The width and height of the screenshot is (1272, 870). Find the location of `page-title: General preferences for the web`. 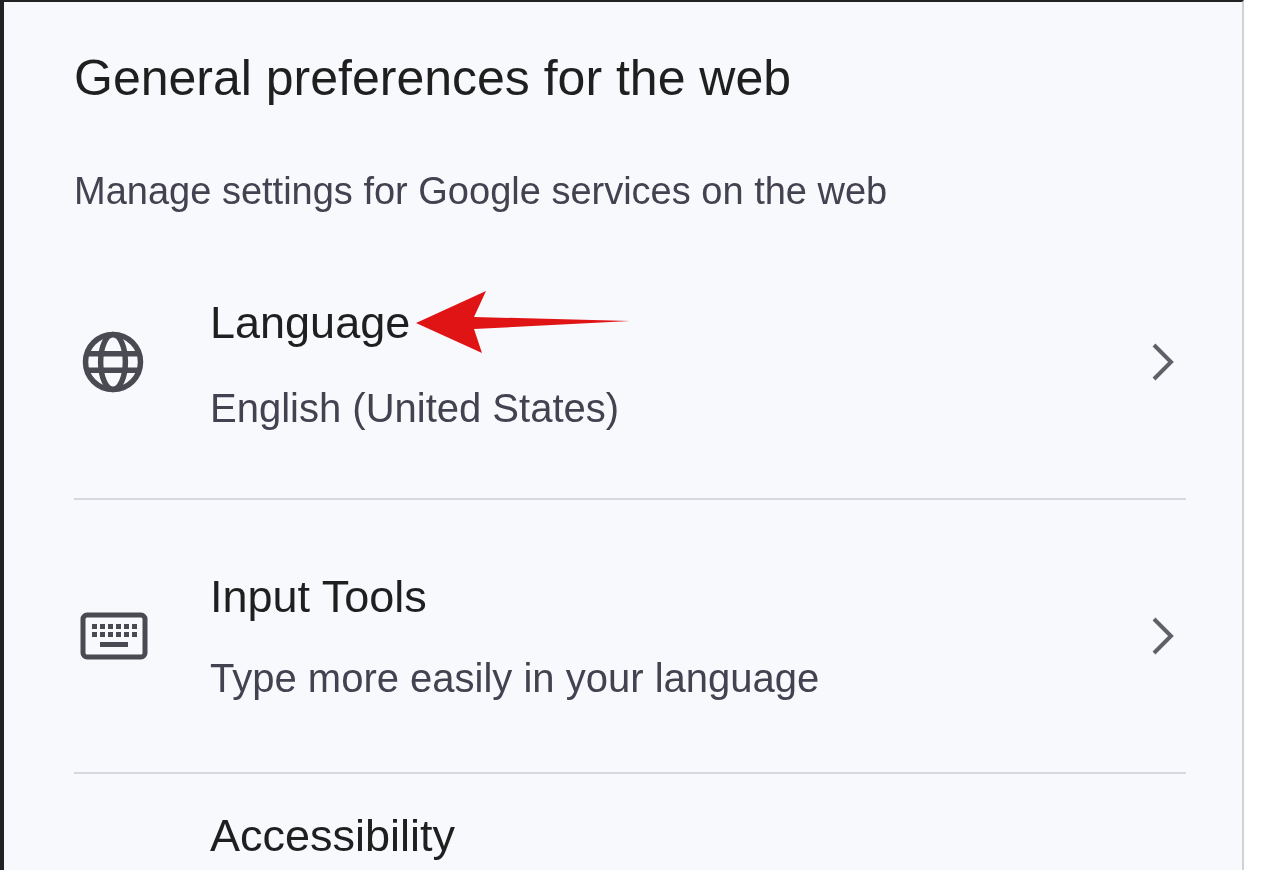

page-title: General preferences for the web is located at coordinates (433, 78).